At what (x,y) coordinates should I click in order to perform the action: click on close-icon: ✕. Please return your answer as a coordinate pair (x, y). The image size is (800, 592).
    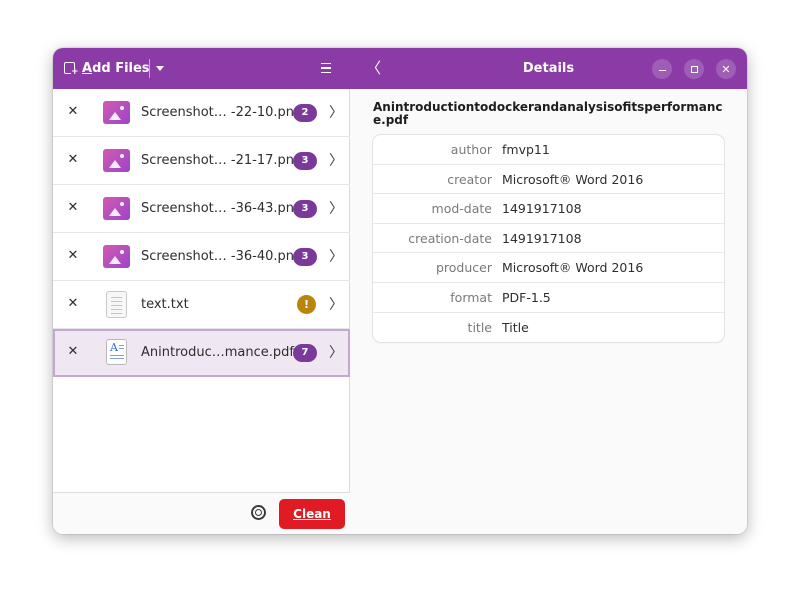
    Looking at the image, I should click on (726, 69).